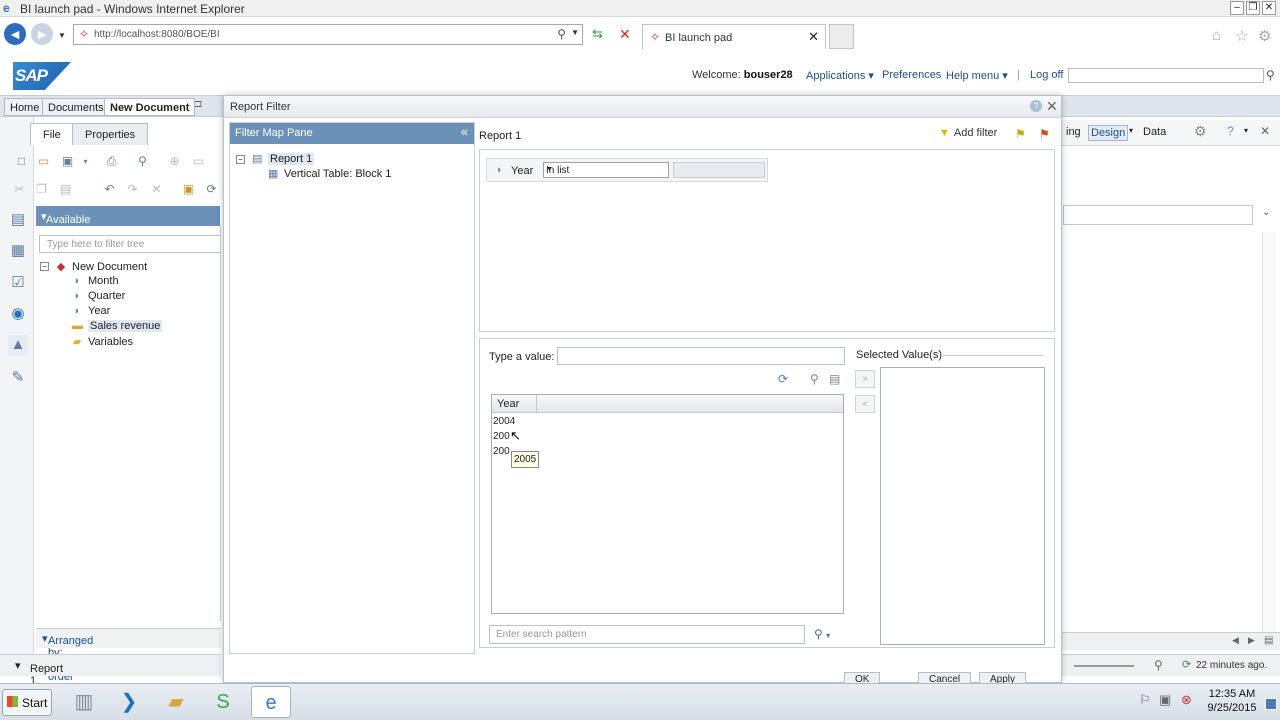  What do you see at coordinates (1216, 35) in the screenshot?
I see `home-icon: ⌂` at bounding box center [1216, 35].